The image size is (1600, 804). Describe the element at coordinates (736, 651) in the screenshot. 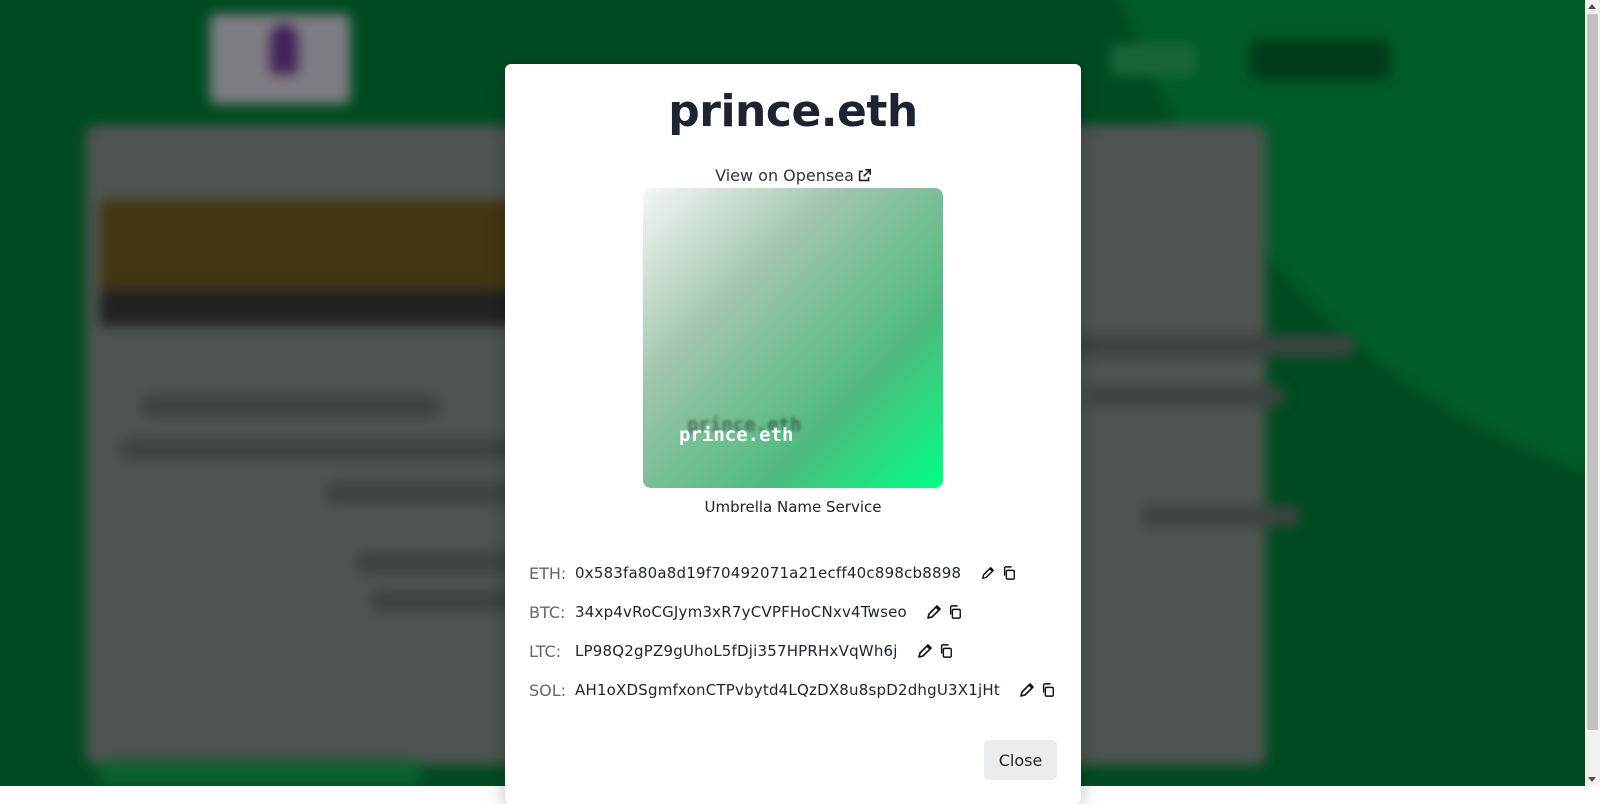

I see `address-value: LP98Q2gPZ9gUhoL5fDji357HPRHxVqWh6j` at that location.